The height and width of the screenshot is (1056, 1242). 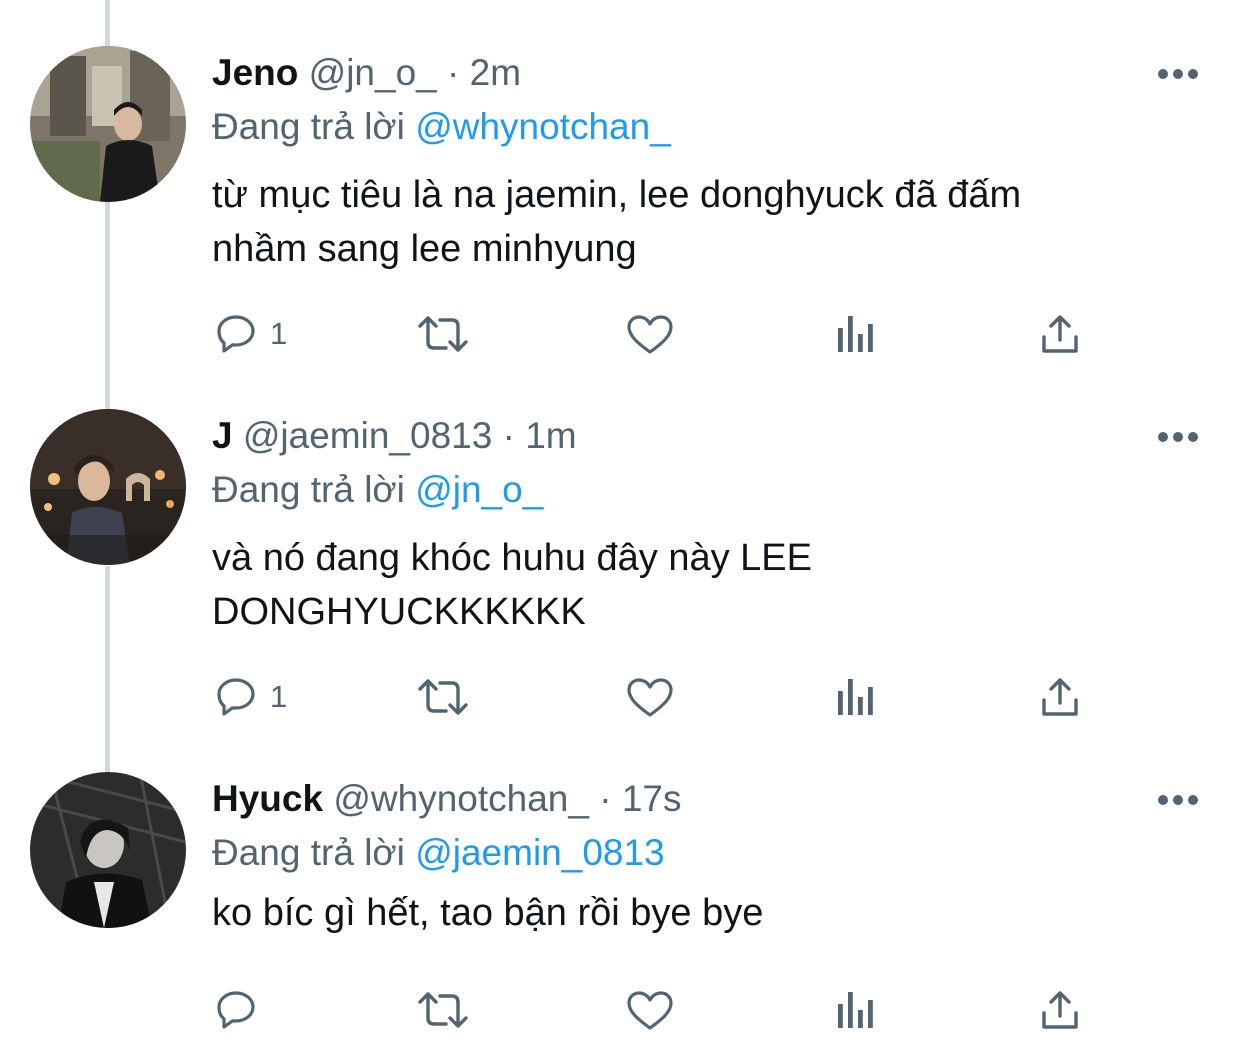 What do you see at coordinates (255, 72) in the screenshot?
I see `display-name: Jeno` at bounding box center [255, 72].